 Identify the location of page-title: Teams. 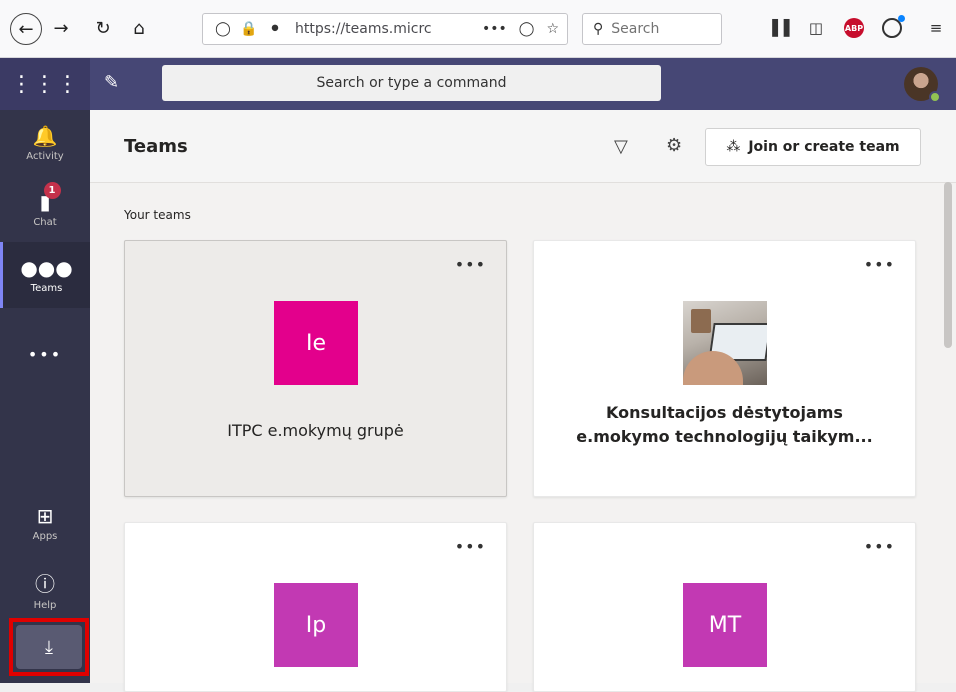
(156, 146).